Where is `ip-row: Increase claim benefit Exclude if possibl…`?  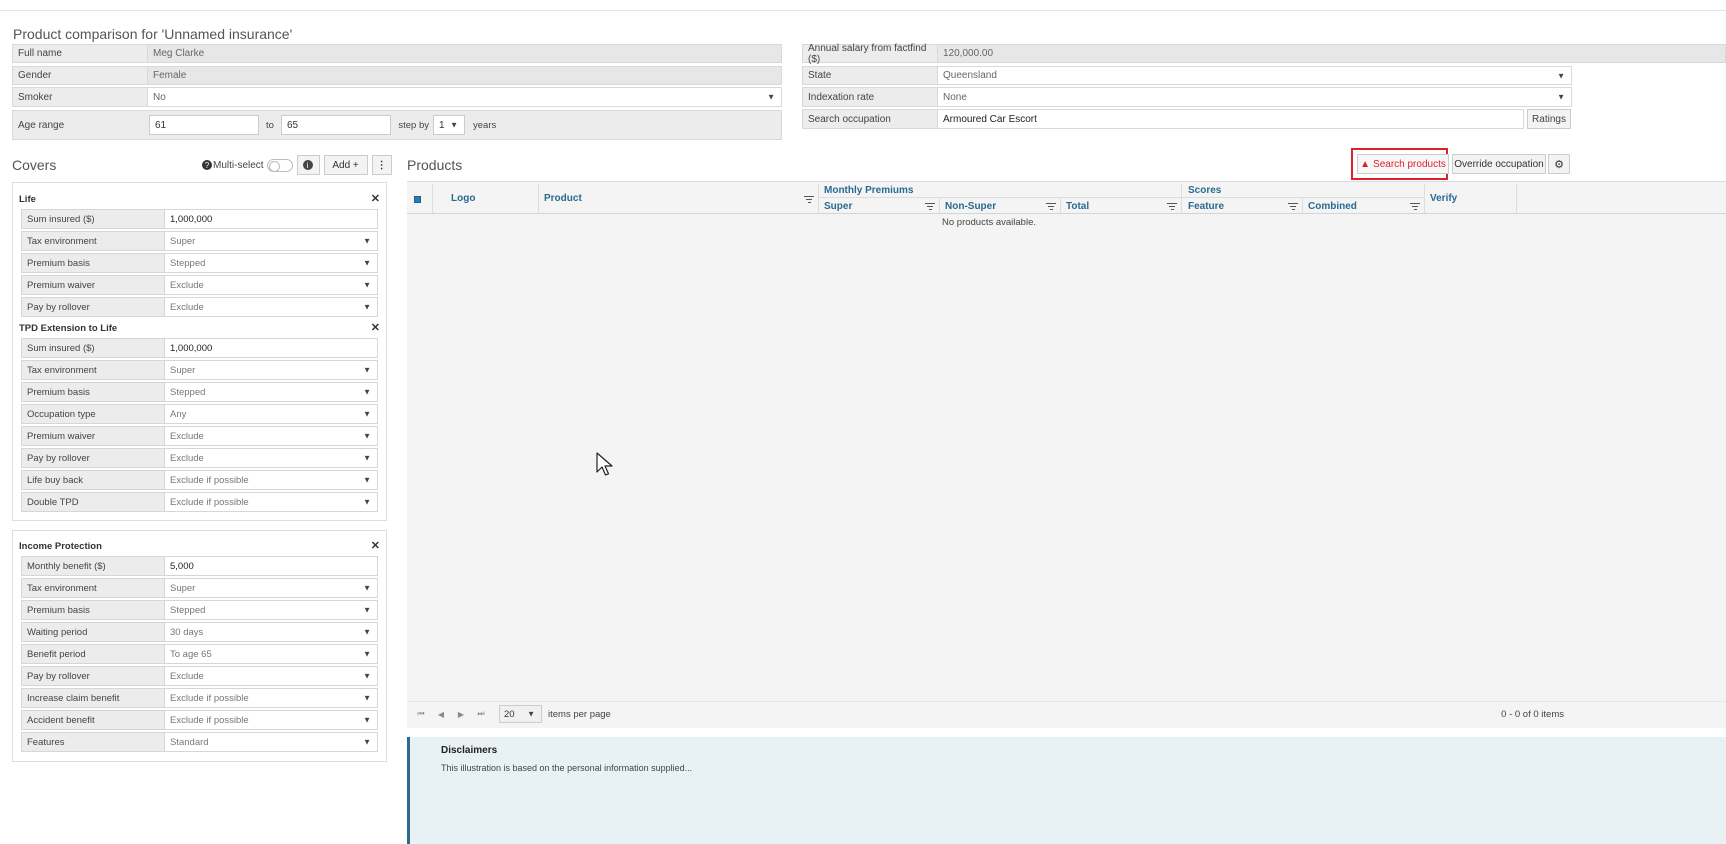 ip-row: Increase claim benefit Exclude if possibl… is located at coordinates (199, 698).